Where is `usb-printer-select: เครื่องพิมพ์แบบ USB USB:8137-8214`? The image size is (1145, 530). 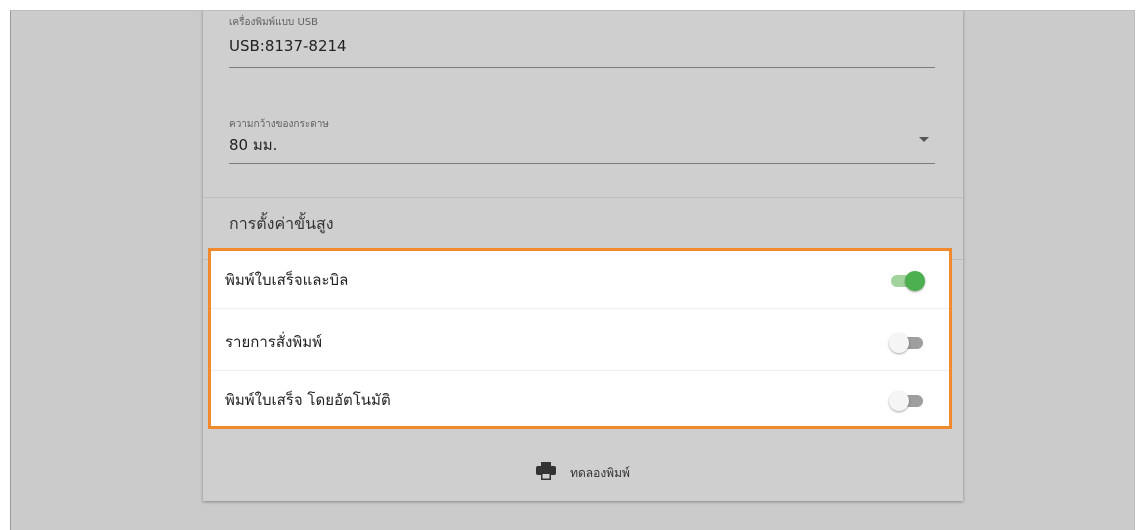
usb-printer-select: เครื่องพิมพ์แบบ USB USB:8137-8214 is located at coordinates (582, 39).